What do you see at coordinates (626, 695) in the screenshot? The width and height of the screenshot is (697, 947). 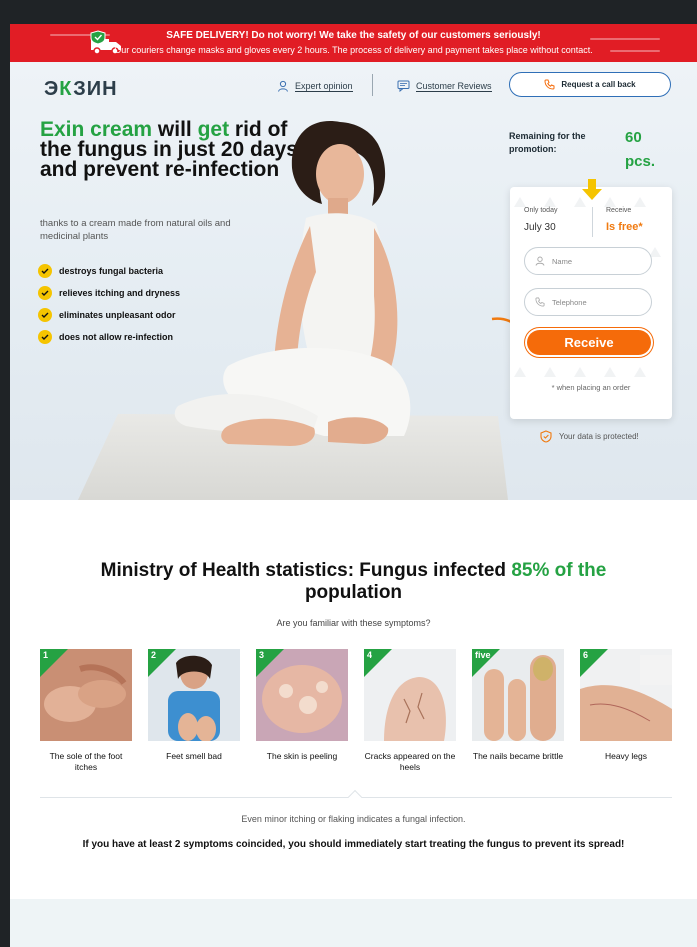 I see `symptom-image: 6` at bounding box center [626, 695].